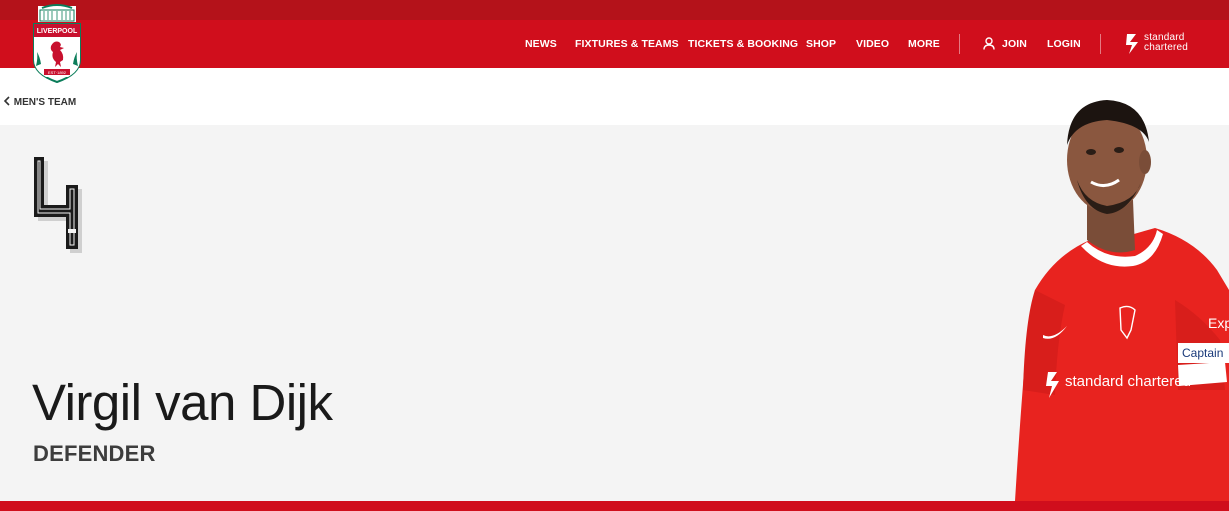  Describe the element at coordinates (821, 44) in the screenshot. I see `nav-shop: SHOP` at that location.